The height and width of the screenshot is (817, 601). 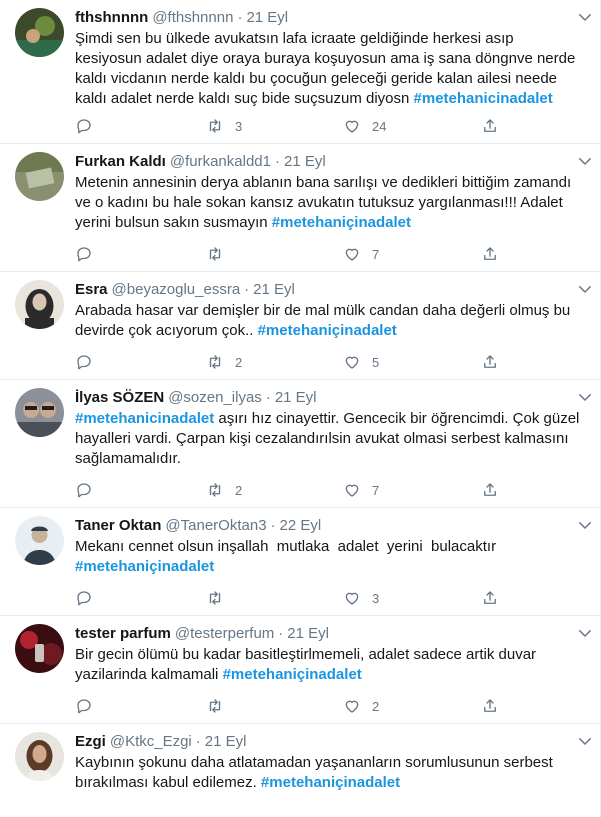 I want to click on retweet-count: 3, so click(x=239, y=126).